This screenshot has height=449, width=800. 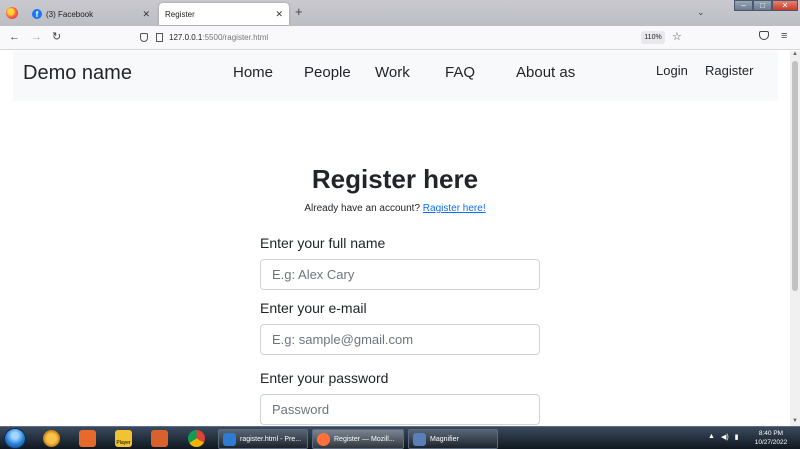 What do you see at coordinates (701, 12) in the screenshot?
I see `list-all-tabs-icon: ⌄` at bounding box center [701, 12].